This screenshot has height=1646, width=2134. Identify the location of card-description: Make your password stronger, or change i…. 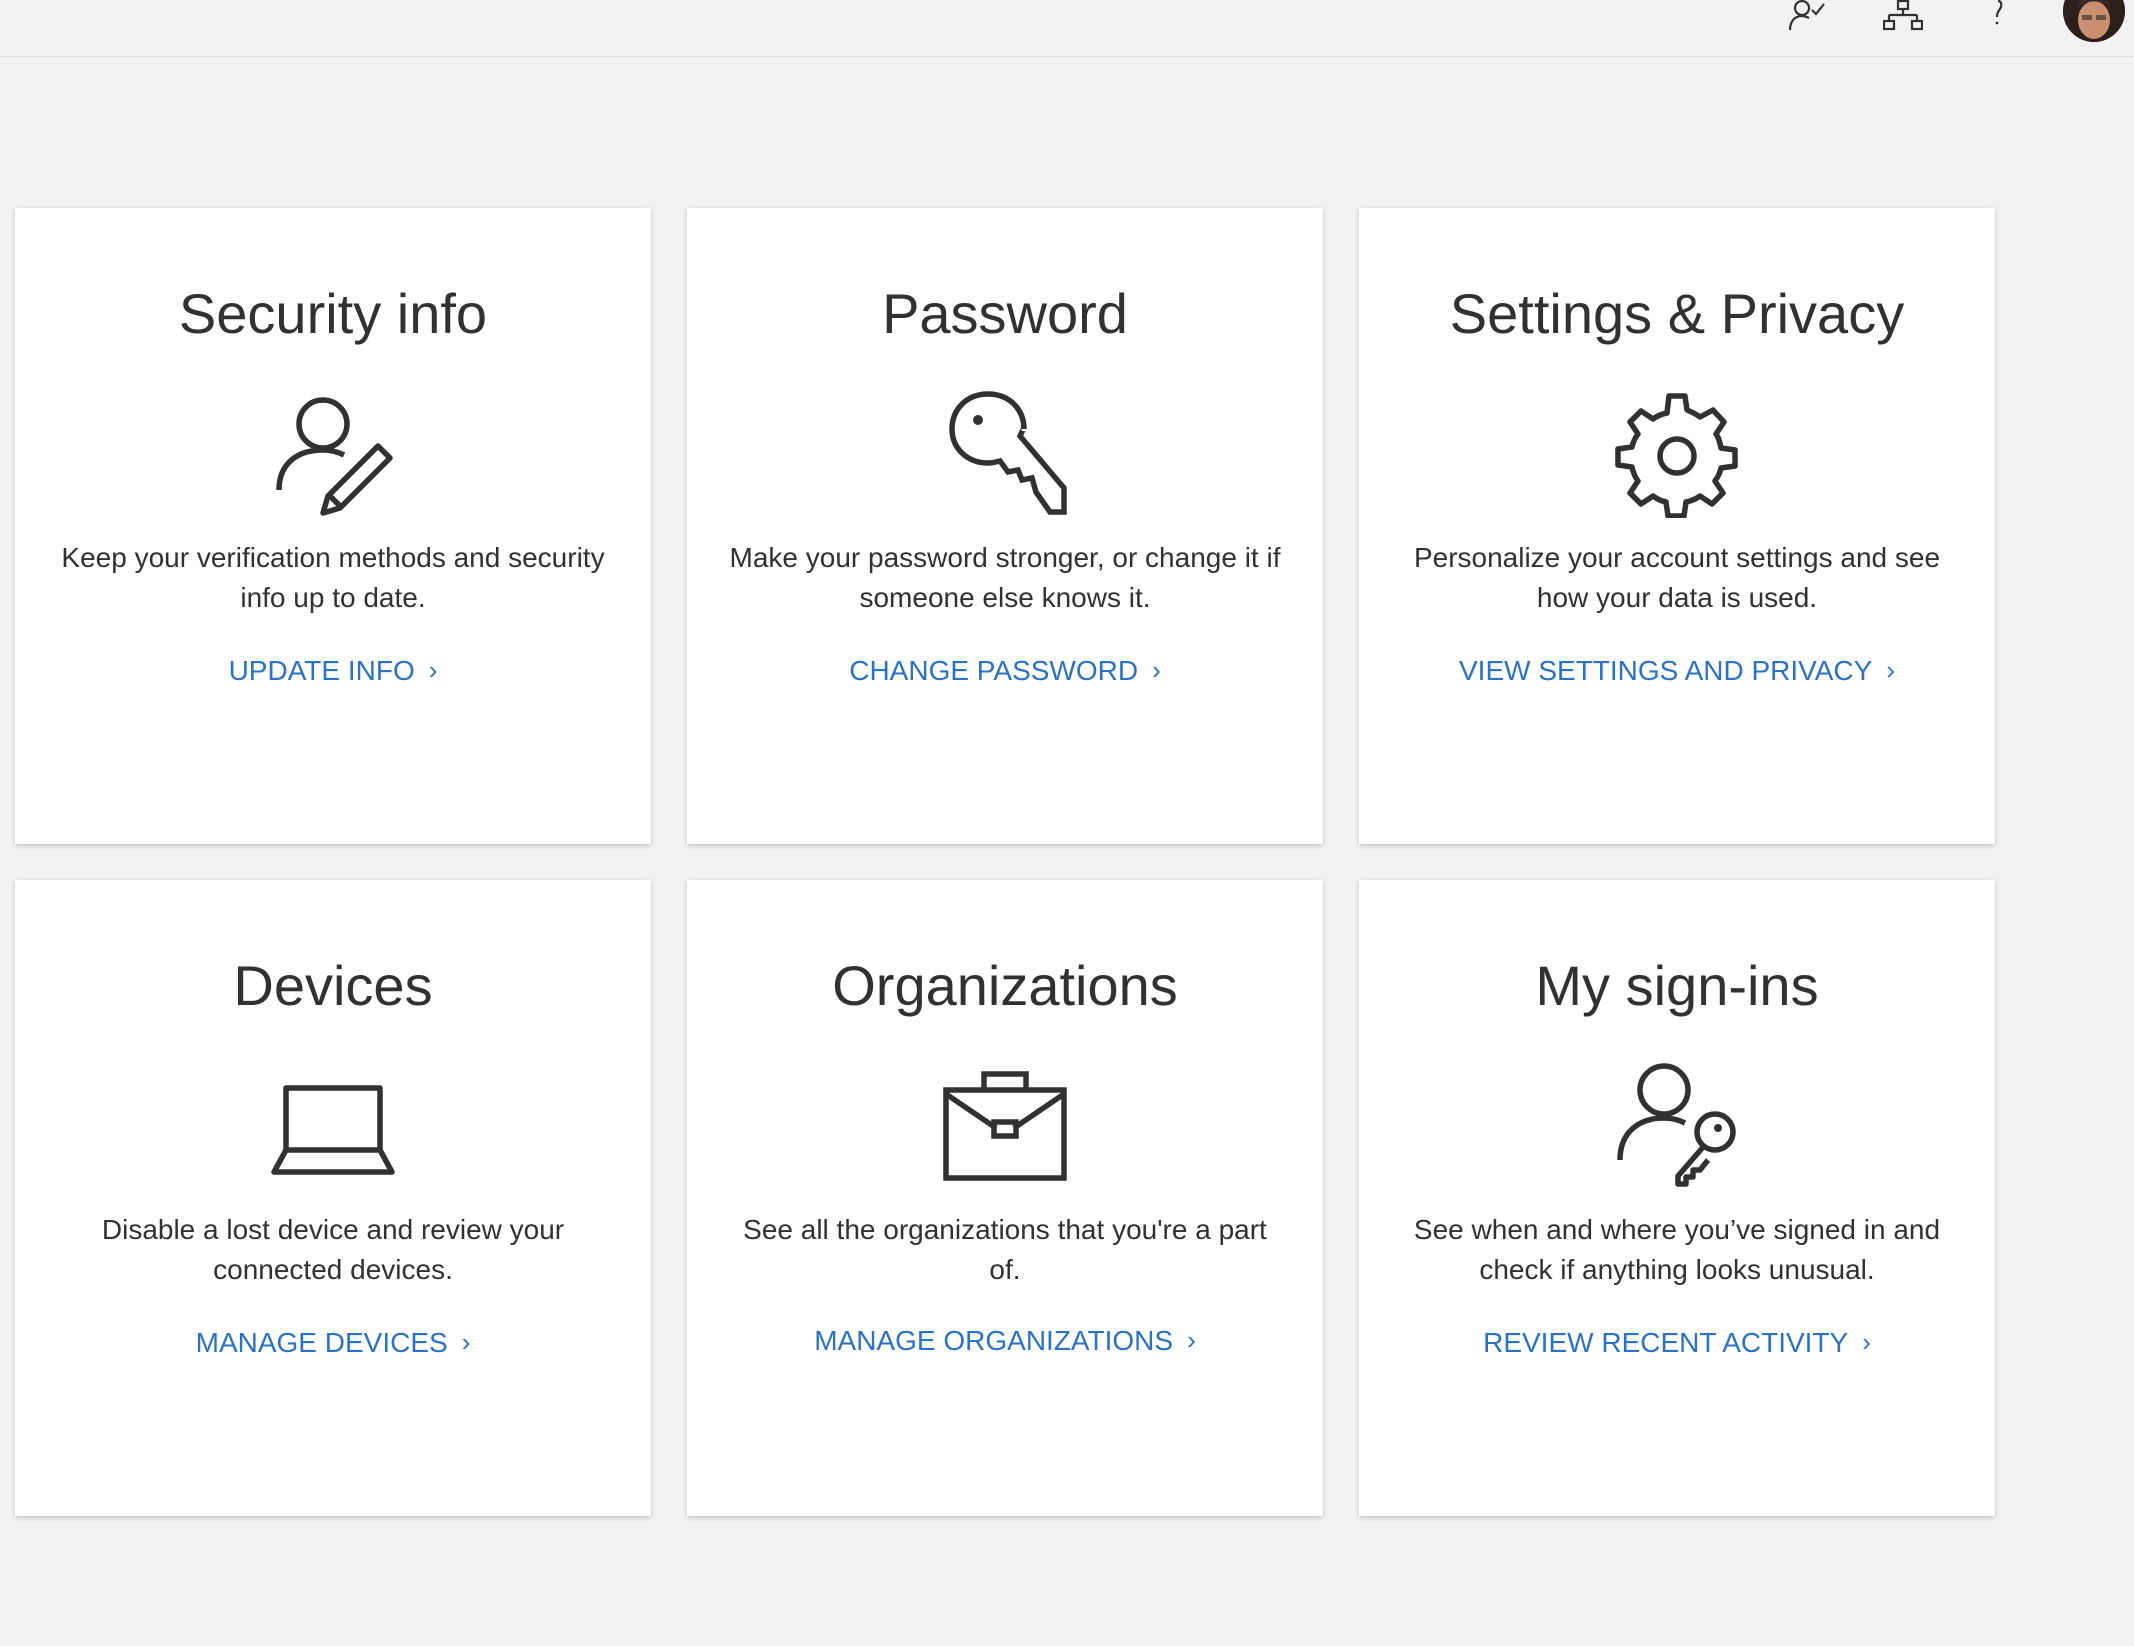
(1005, 577).